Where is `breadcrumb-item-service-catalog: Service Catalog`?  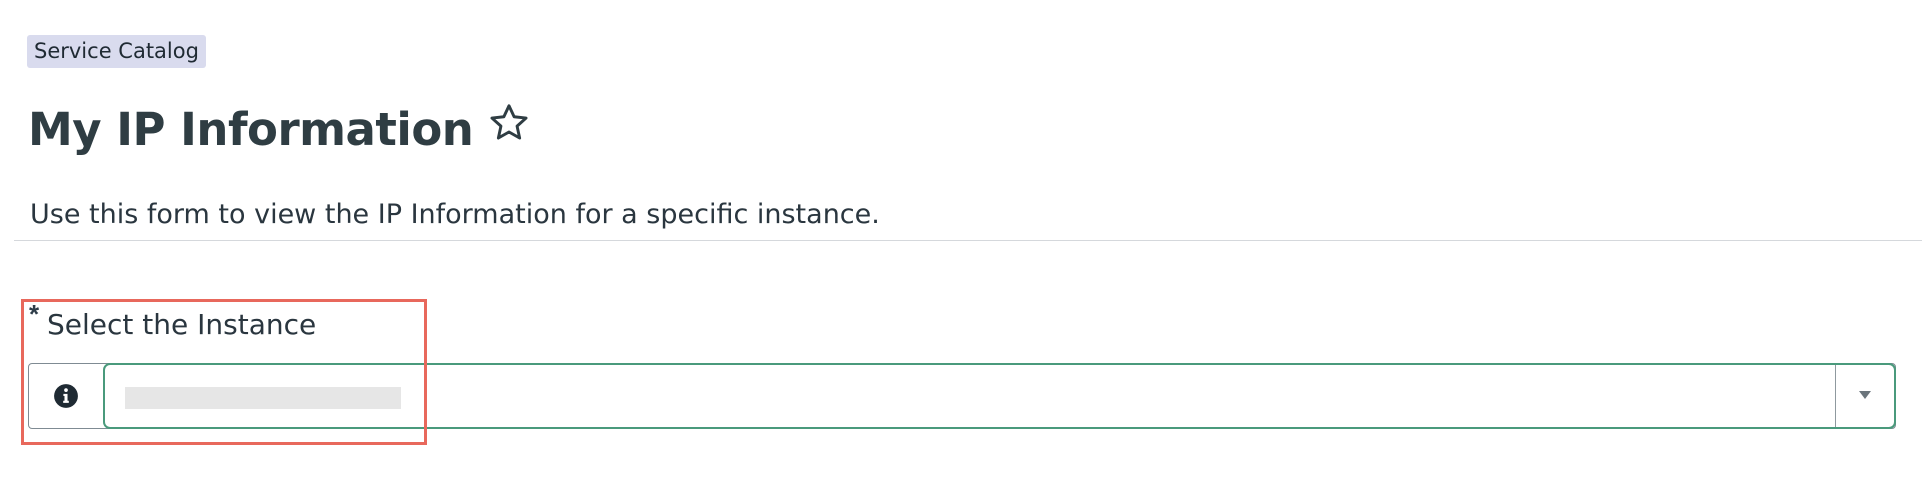
breadcrumb-item-service-catalog: Service Catalog is located at coordinates (116, 51).